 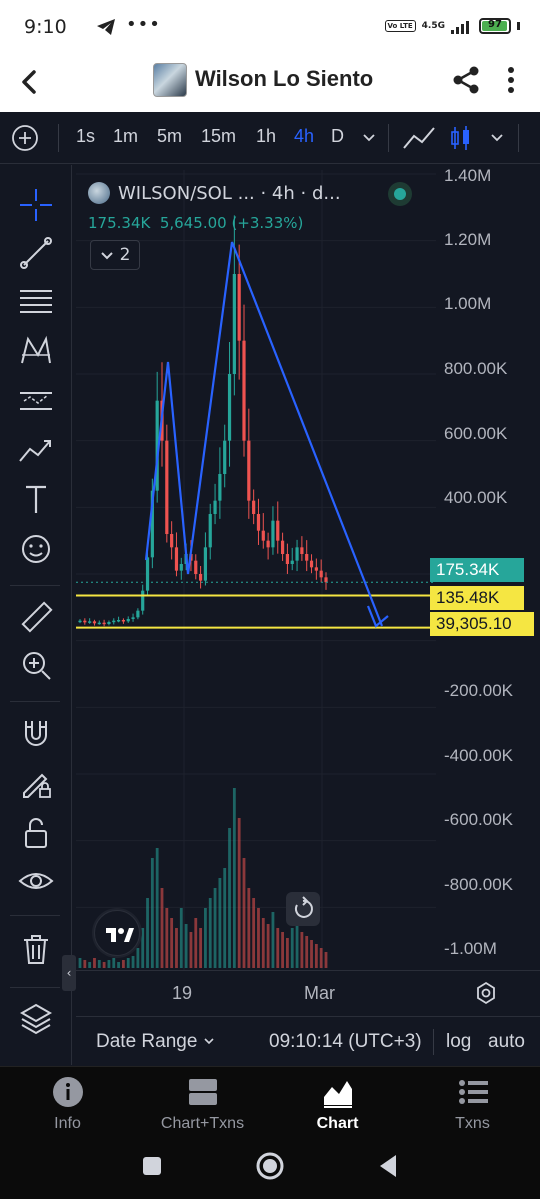 I want to click on trend-line-icon, so click(x=36, y=253).